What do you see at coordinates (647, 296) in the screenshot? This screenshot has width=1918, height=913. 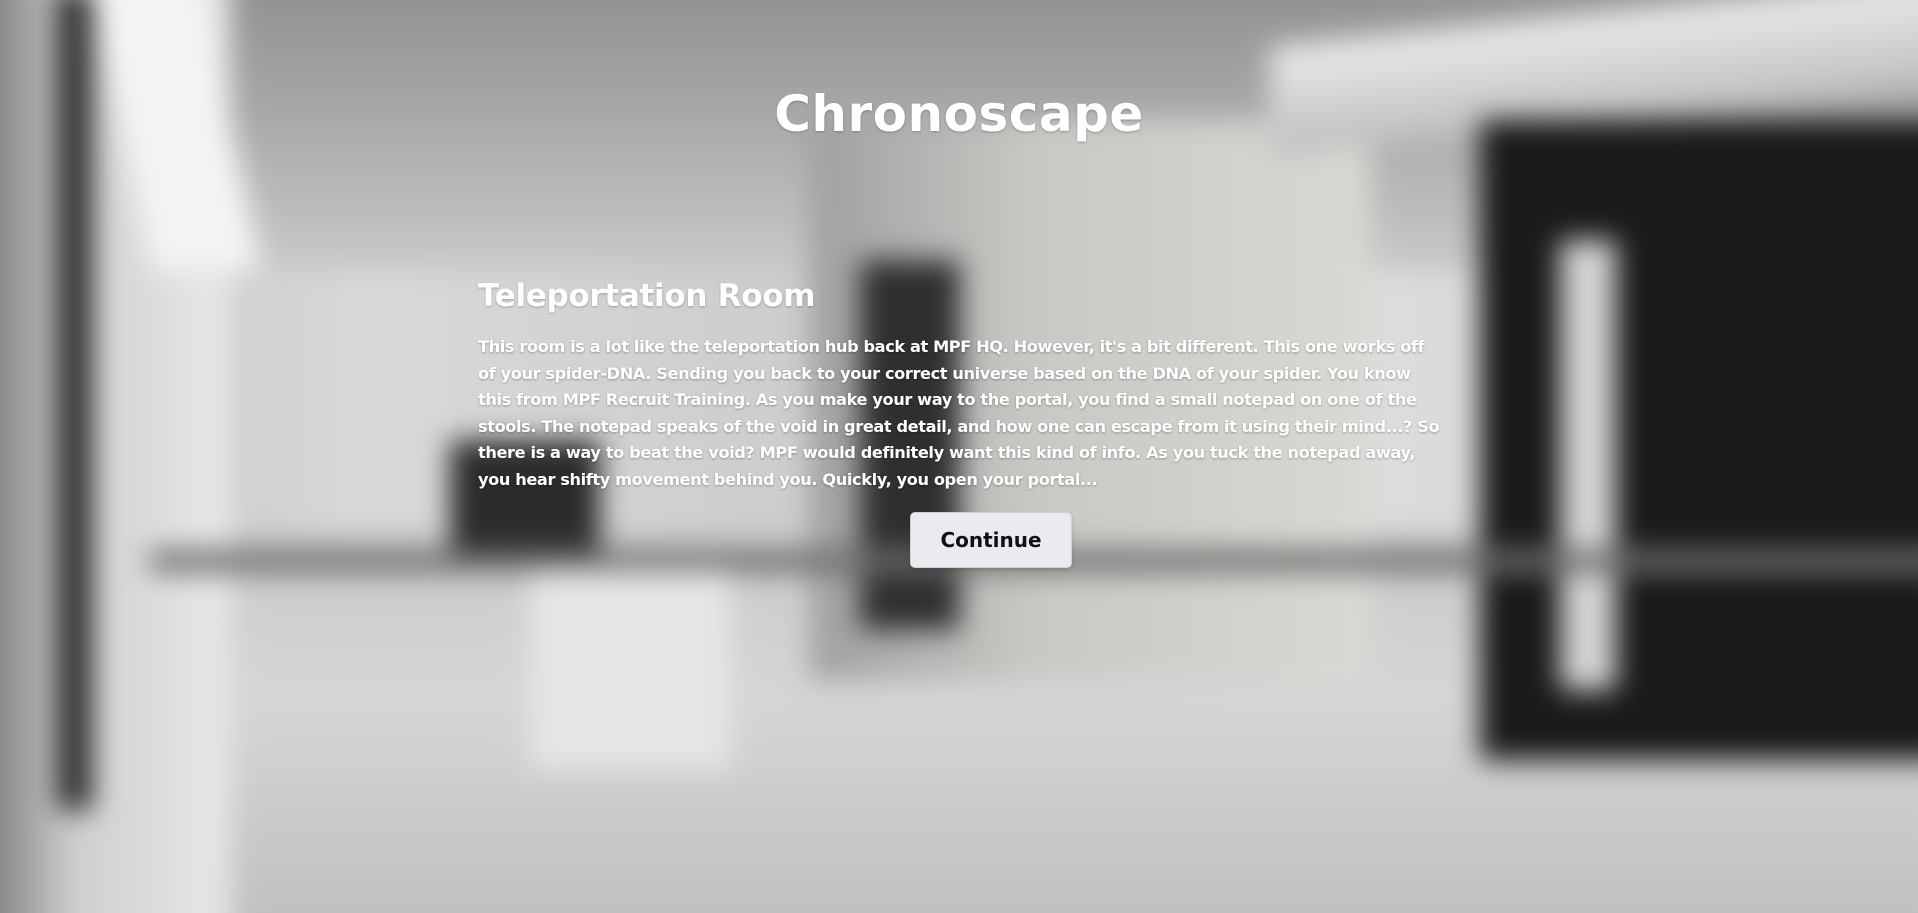 I see `room-title: Teleportation Room` at bounding box center [647, 296].